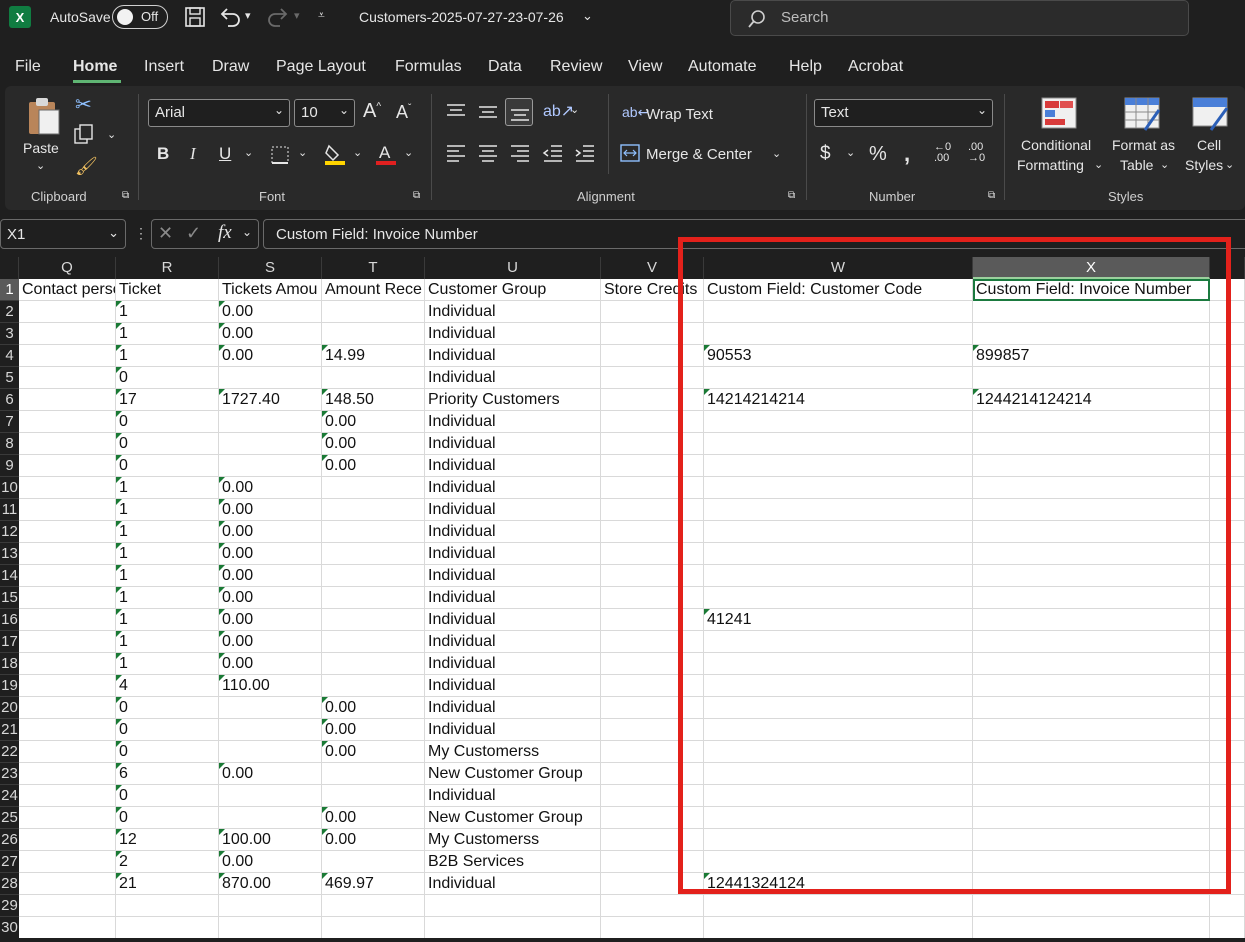 The image size is (1245, 942). I want to click on font-size-dropdown: 10 ⌄, so click(324, 113).